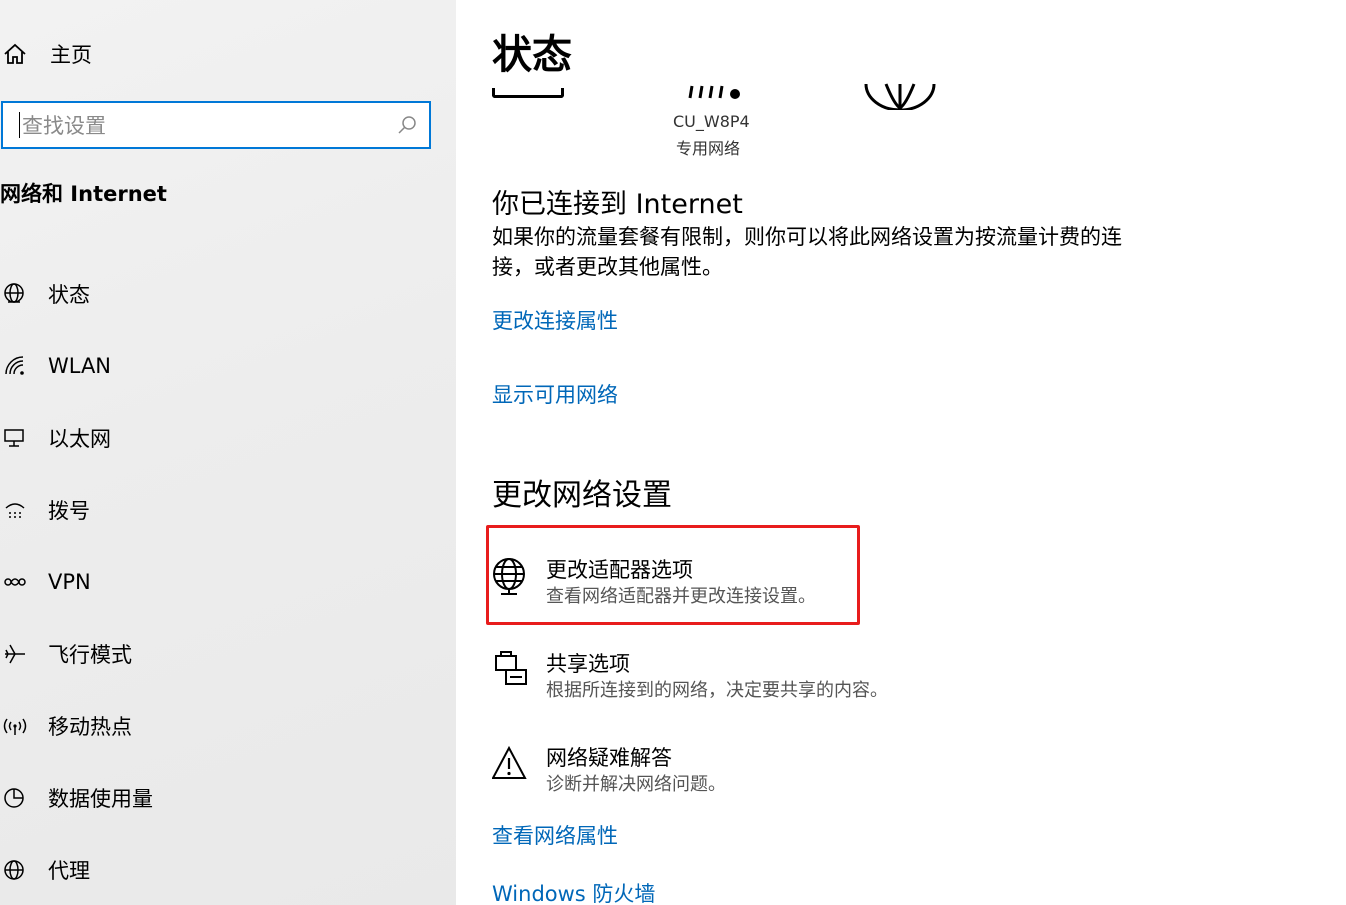  I want to click on option-description: 根据所连接到的网络，决定要共享的内容。, so click(717, 690).